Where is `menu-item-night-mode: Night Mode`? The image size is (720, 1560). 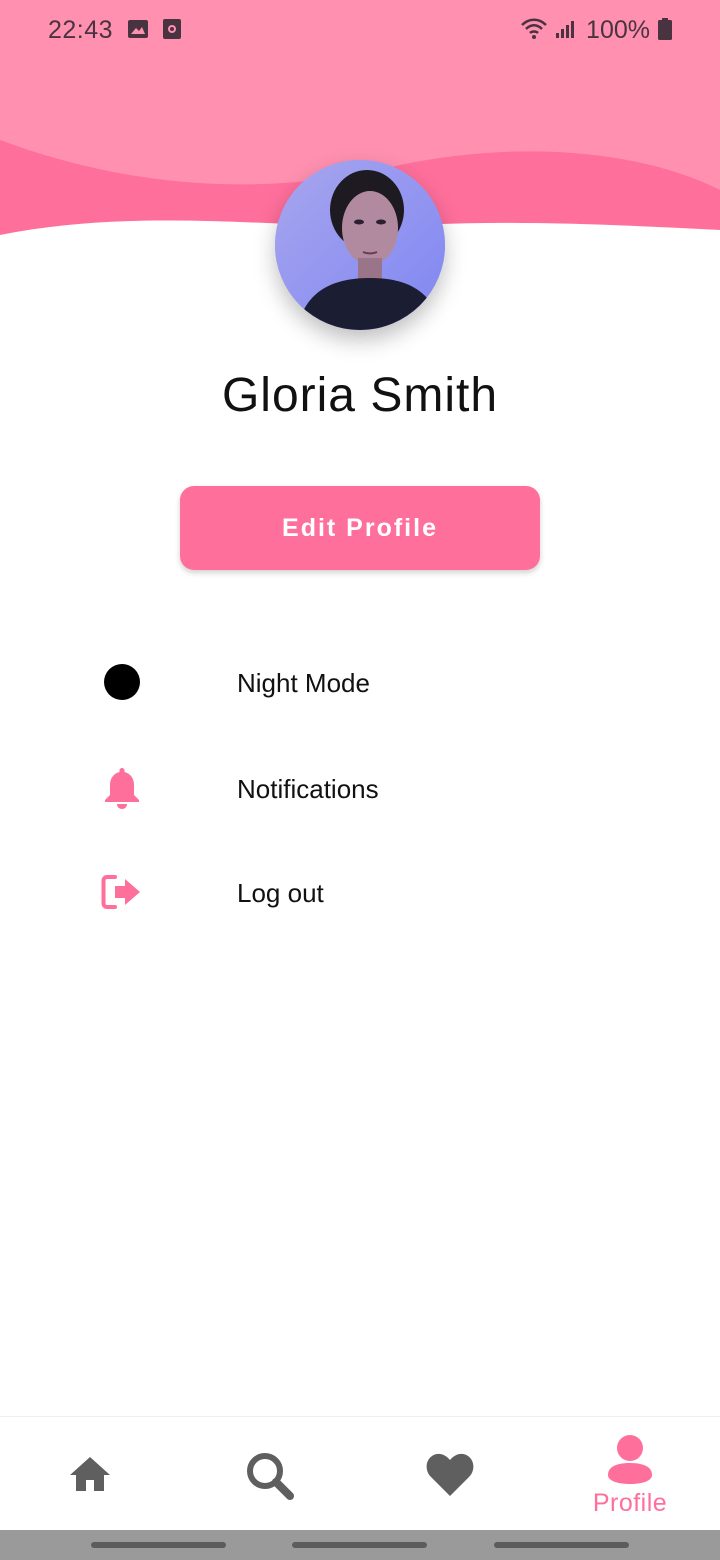 menu-item-night-mode: Night Mode is located at coordinates (376, 680).